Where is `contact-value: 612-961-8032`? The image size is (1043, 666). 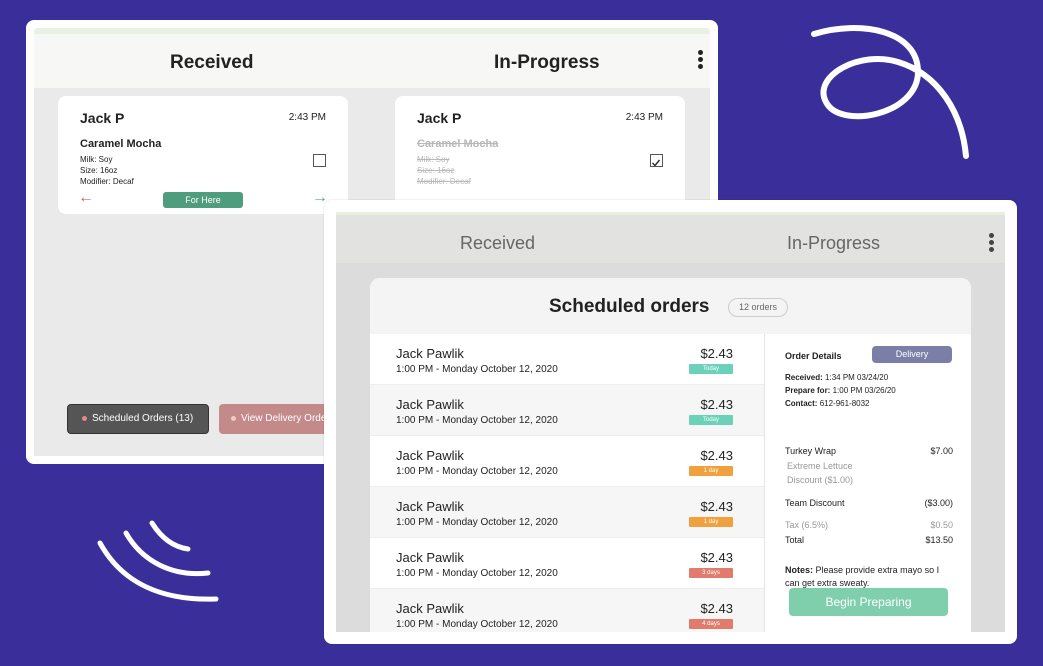 contact-value: 612-961-8032 is located at coordinates (844, 403).